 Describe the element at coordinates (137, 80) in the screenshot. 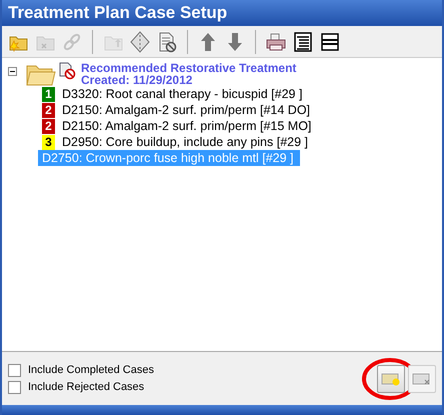

I see `case-created-date: Created: 11/29/2012` at that location.